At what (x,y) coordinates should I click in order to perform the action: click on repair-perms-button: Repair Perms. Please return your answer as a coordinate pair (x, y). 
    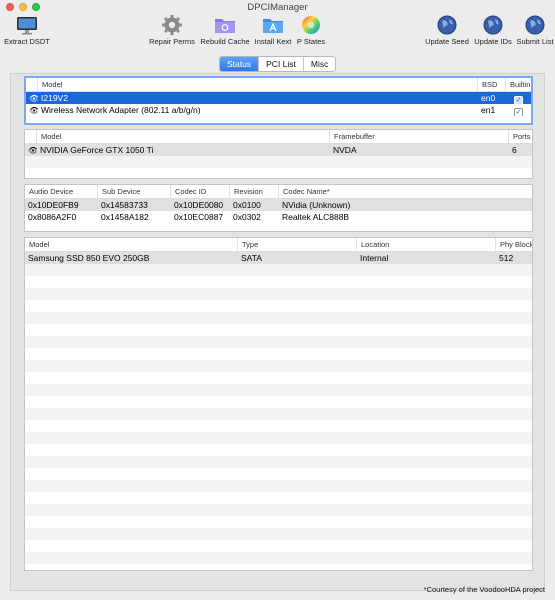
    Looking at the image, I should click on (172, 30).